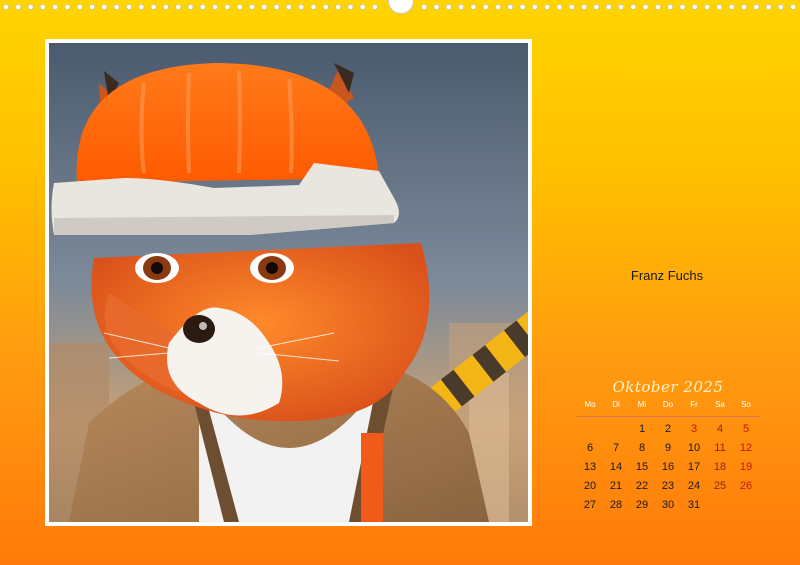 The height and width of the screenshot is (565, 800). Describe the element at coordinates (668, 416) in the screenshot. I see `calendar-divider` at that location.